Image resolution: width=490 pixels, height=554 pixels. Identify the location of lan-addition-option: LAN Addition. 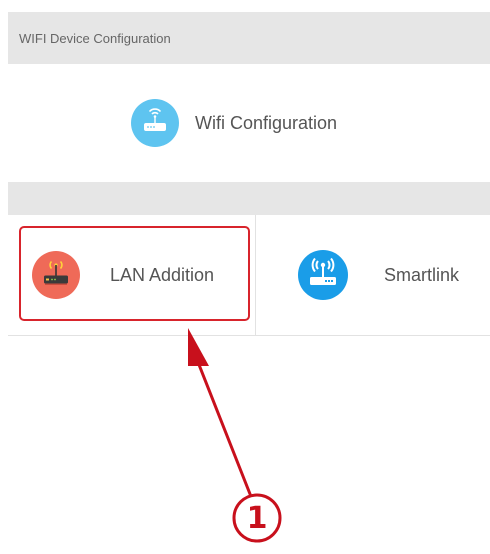
(131, 275).